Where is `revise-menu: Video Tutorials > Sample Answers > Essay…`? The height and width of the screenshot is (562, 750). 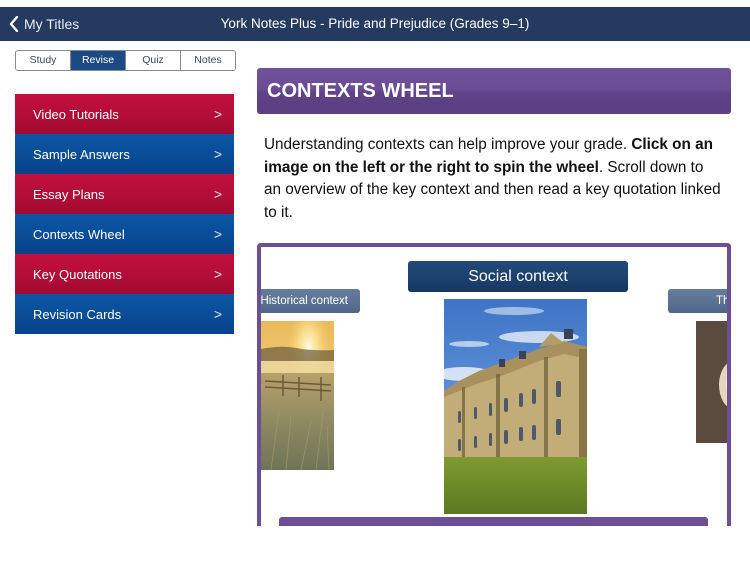
revise-menu: Video Tutorials > Sample Answers > Essay… is located at coordinates (124, 214).